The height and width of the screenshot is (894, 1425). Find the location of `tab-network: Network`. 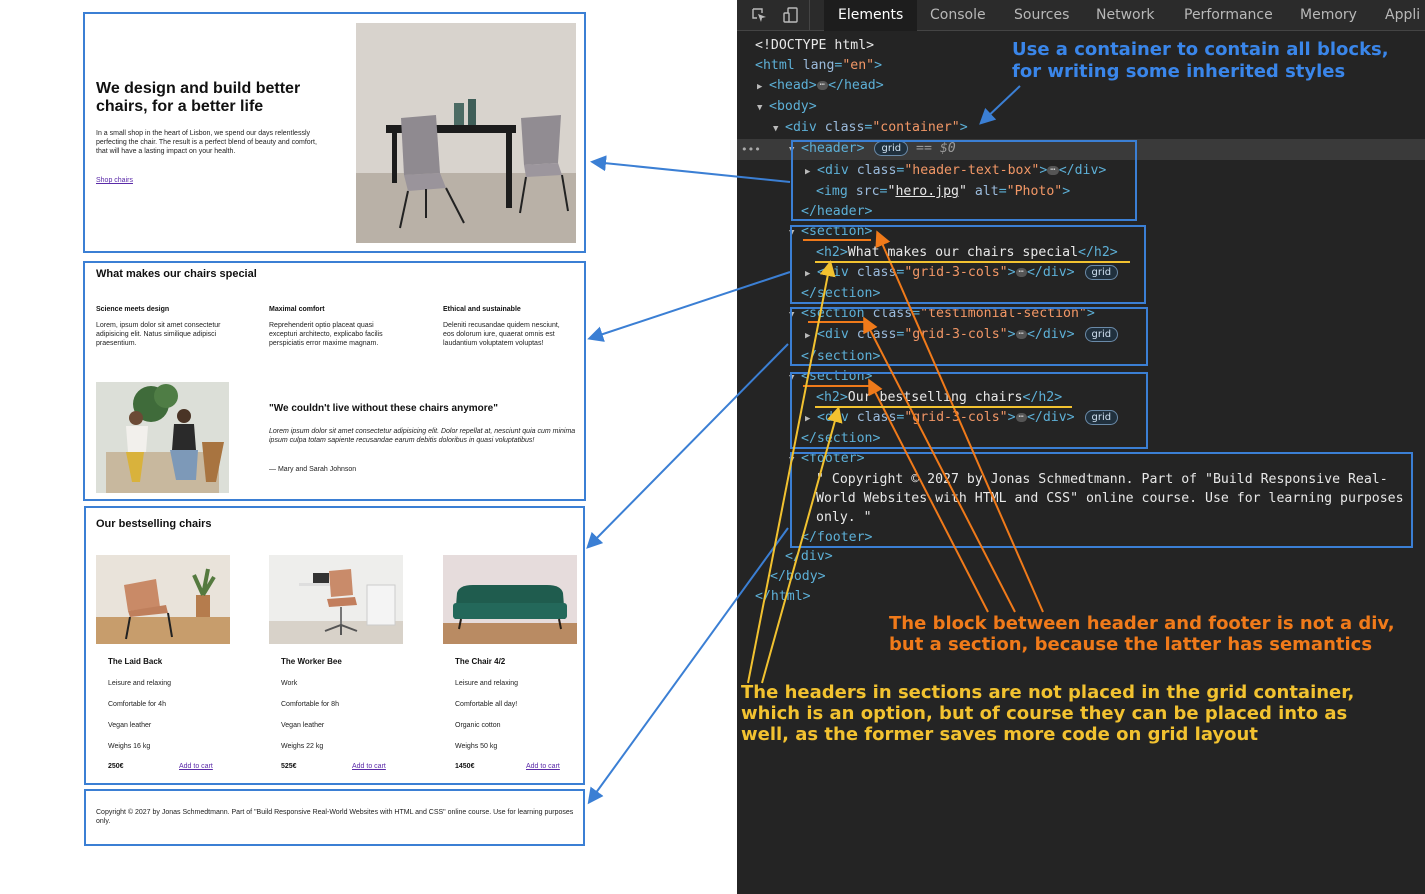

tab-network: Network is located at coordinates (1125, 15).